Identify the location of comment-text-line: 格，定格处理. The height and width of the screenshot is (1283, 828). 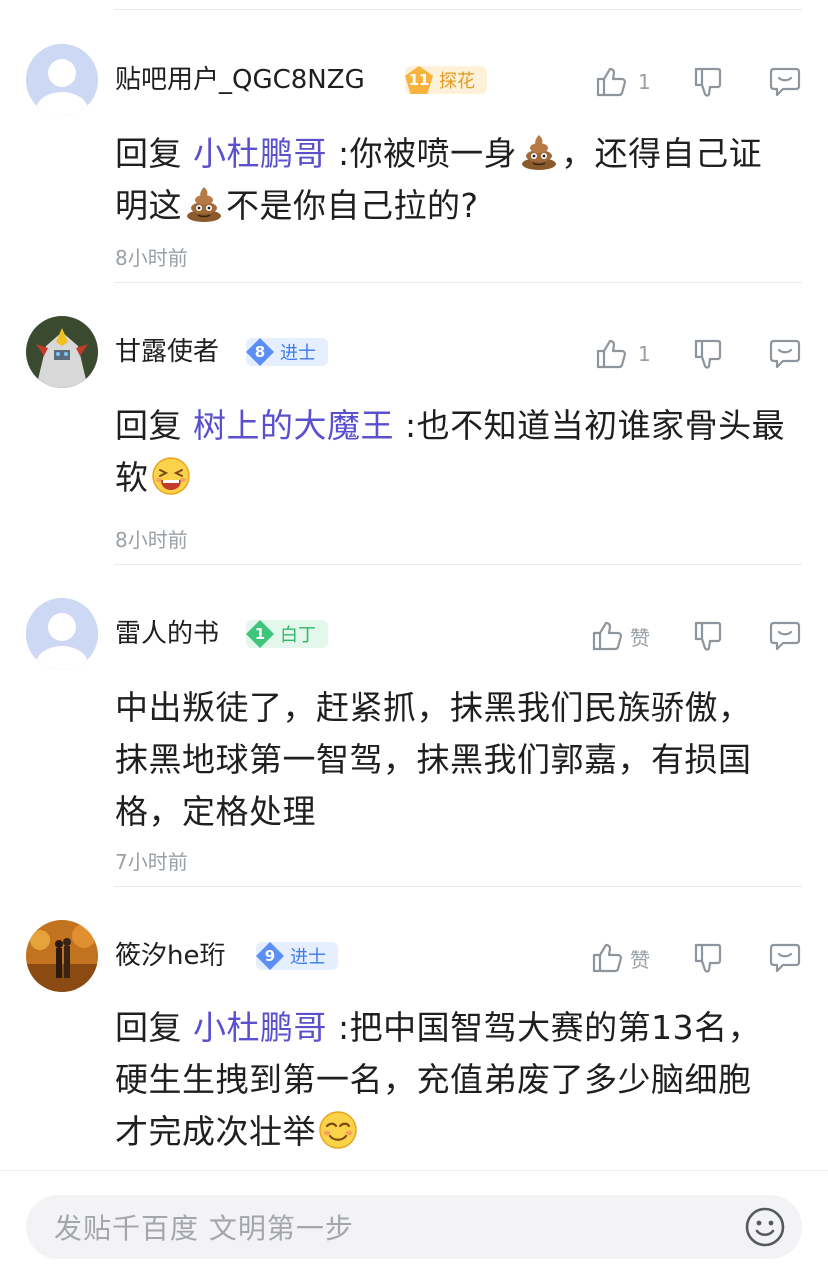
(215, 811).